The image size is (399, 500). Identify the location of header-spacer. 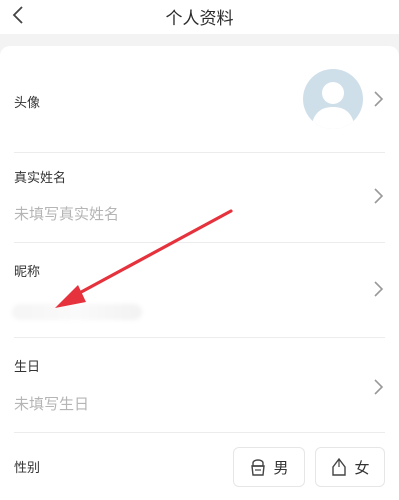
(199, 40).